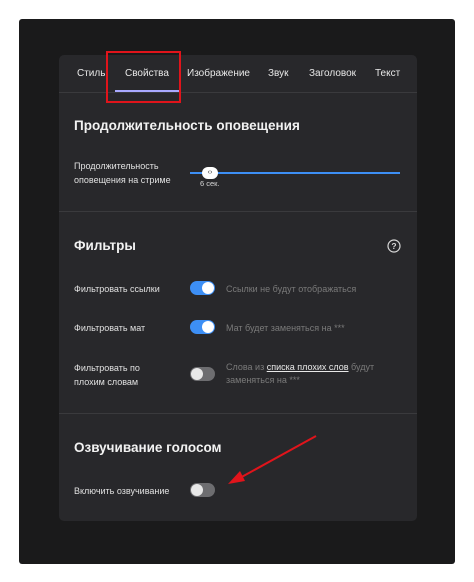 The width and height of the screenshot is (474, 582). What do you see at coordinates (105, 245) in the screenshot?
I see `filters-section-title: Фильтры` at bounding box center [105, 245].